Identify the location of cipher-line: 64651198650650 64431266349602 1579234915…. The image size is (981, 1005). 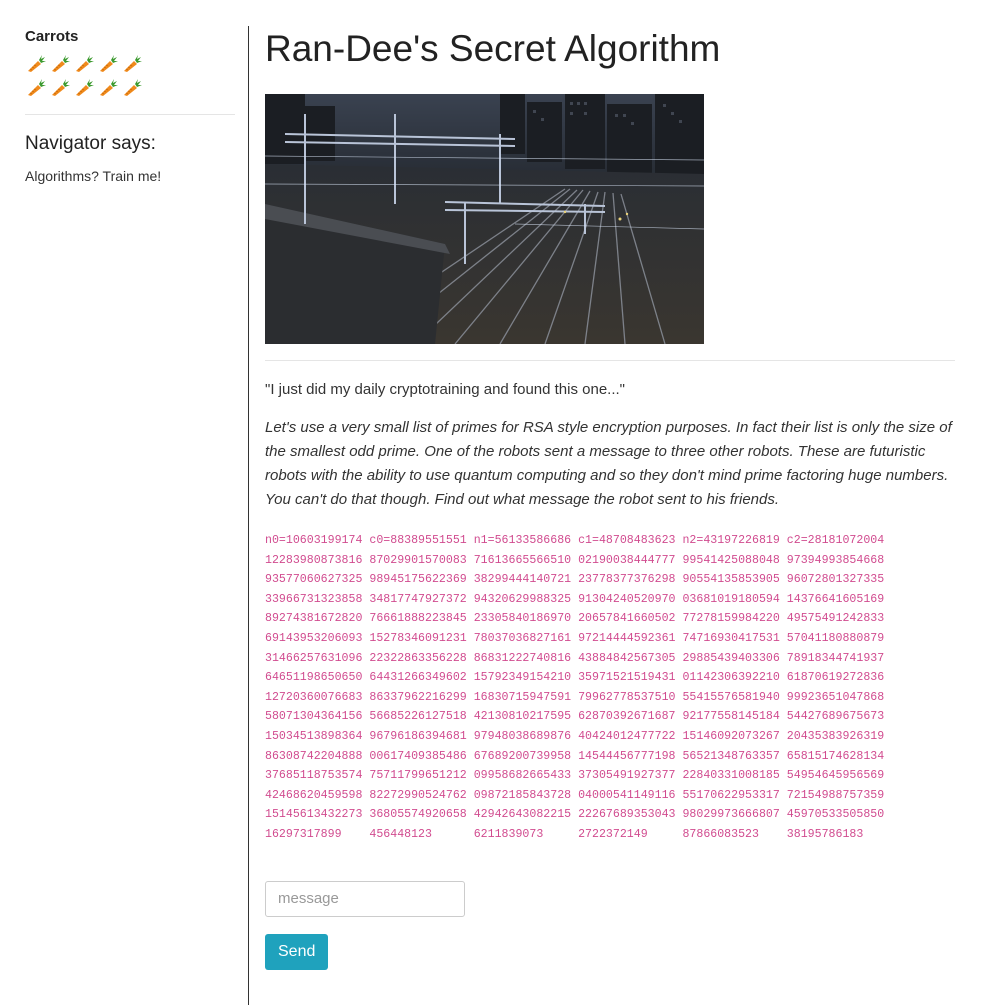
(575, 678).